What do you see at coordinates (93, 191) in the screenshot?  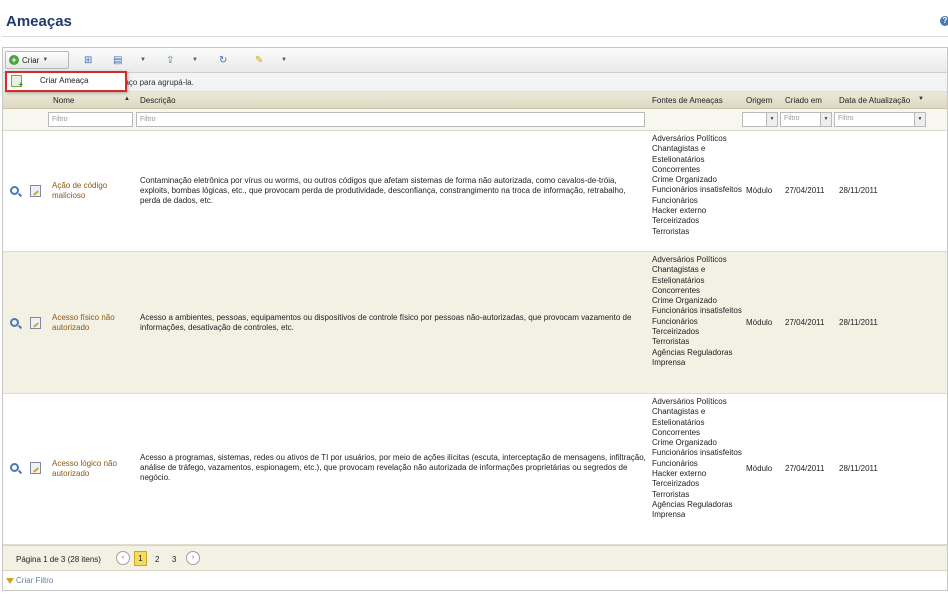 I see `threat-name-link: Ação de código malicioso` at bounding box center [93, 191].